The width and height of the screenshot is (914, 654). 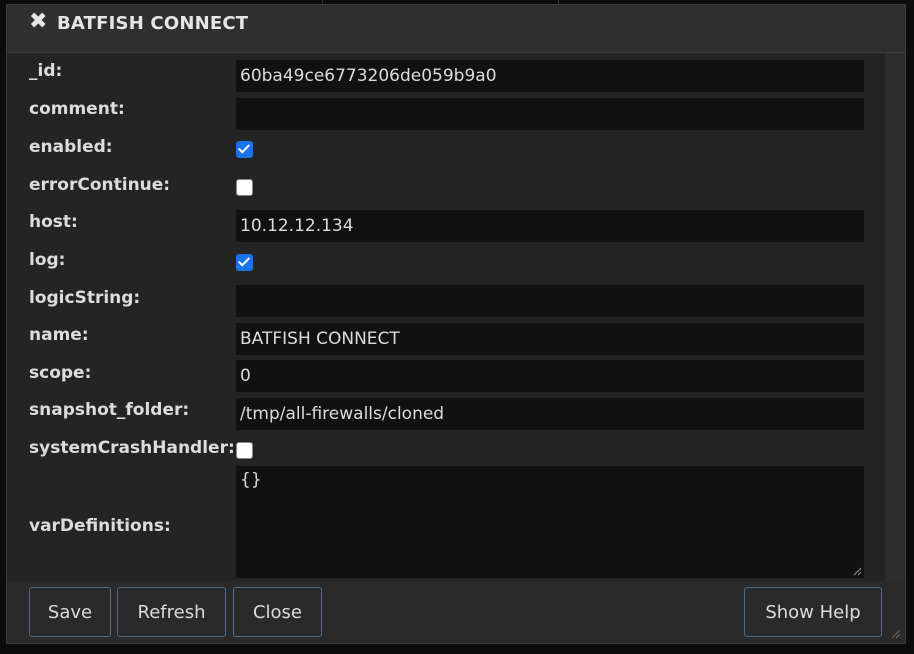 What do you see at coordinates (857, 571) in the screenshot?
I see `resize-grip-icon` at bounding box center [857, 571].